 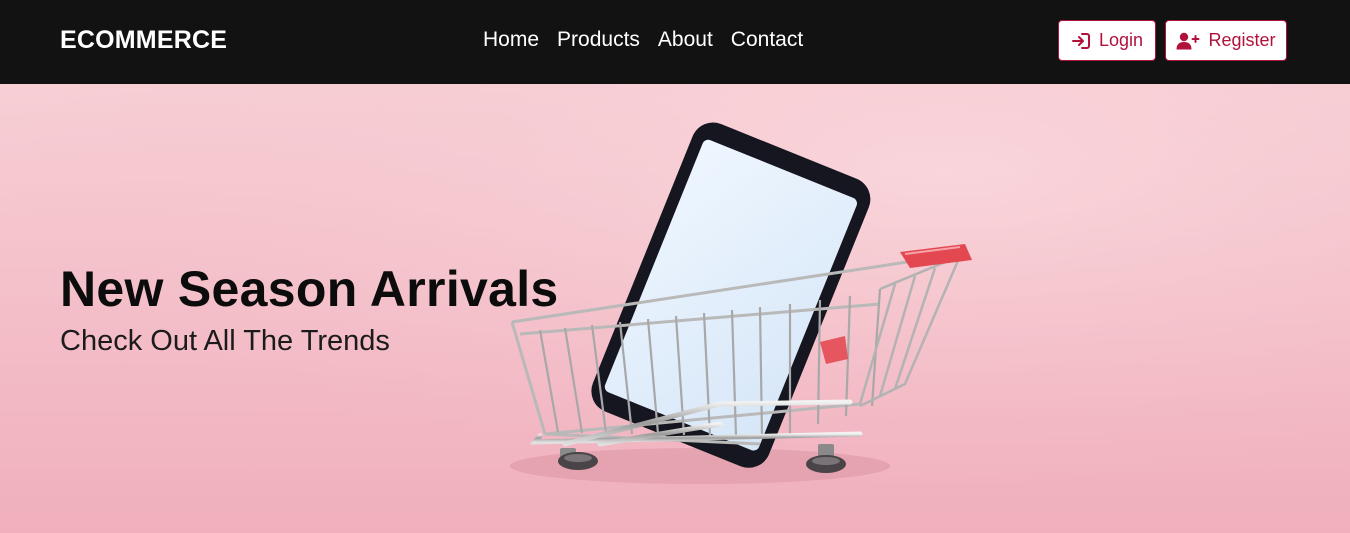 What do you see at coordinates (511, 40) in the screenshot?
I see `nav-home: Home` at bounding box center [511, 40].